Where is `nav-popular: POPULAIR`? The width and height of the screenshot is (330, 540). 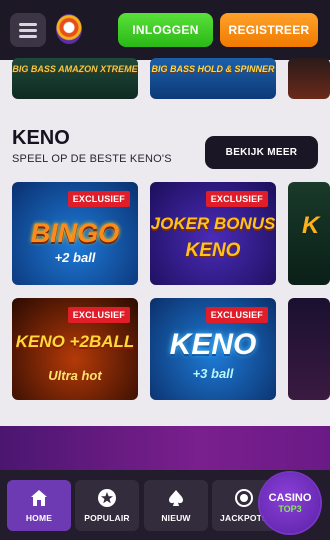 nav-popular: POPULAIR is located at coordinates (107, 505).